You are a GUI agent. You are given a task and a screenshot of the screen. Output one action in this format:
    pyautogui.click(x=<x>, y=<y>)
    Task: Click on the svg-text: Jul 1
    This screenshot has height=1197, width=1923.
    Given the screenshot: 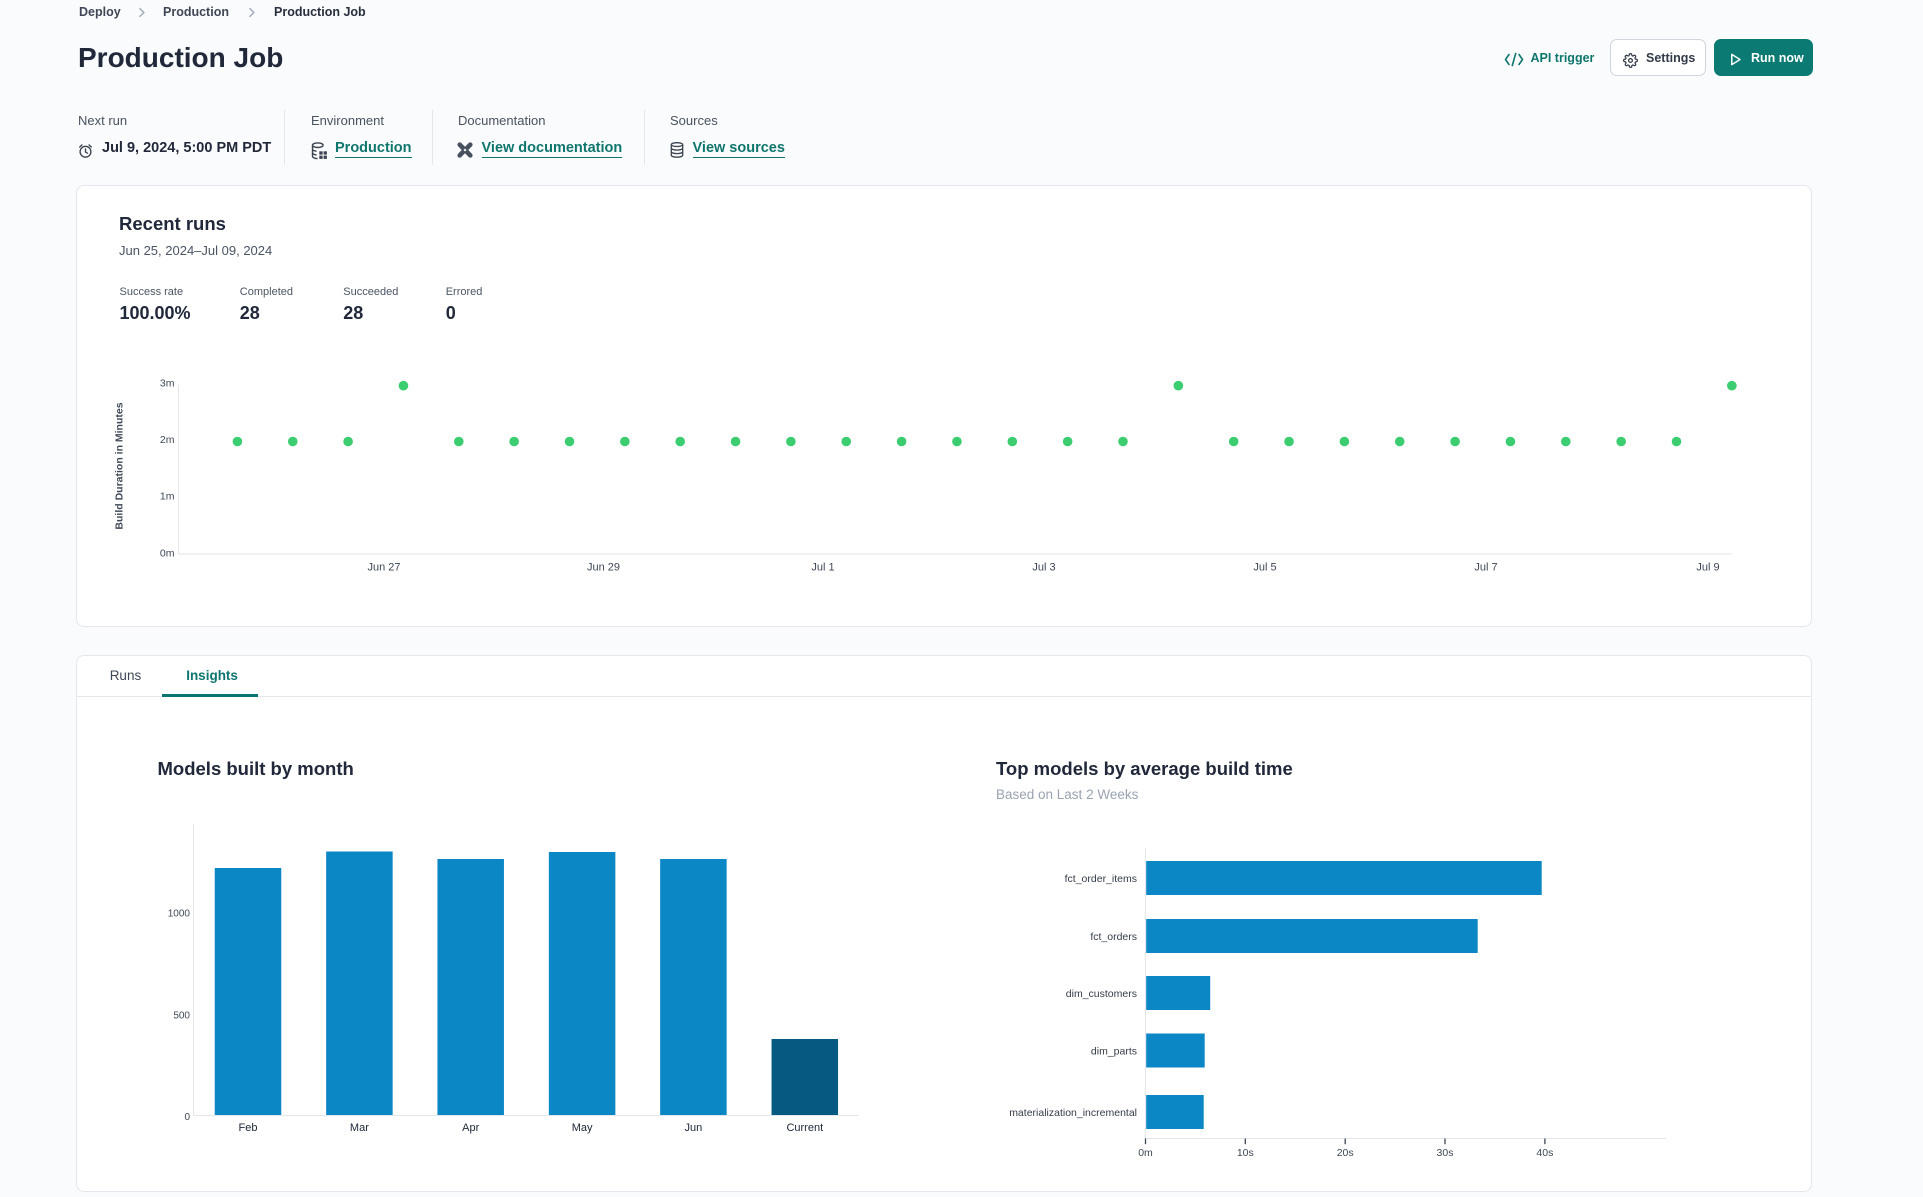 What is the action you would take?
    pyautogui.click(x=822, y=568)
    